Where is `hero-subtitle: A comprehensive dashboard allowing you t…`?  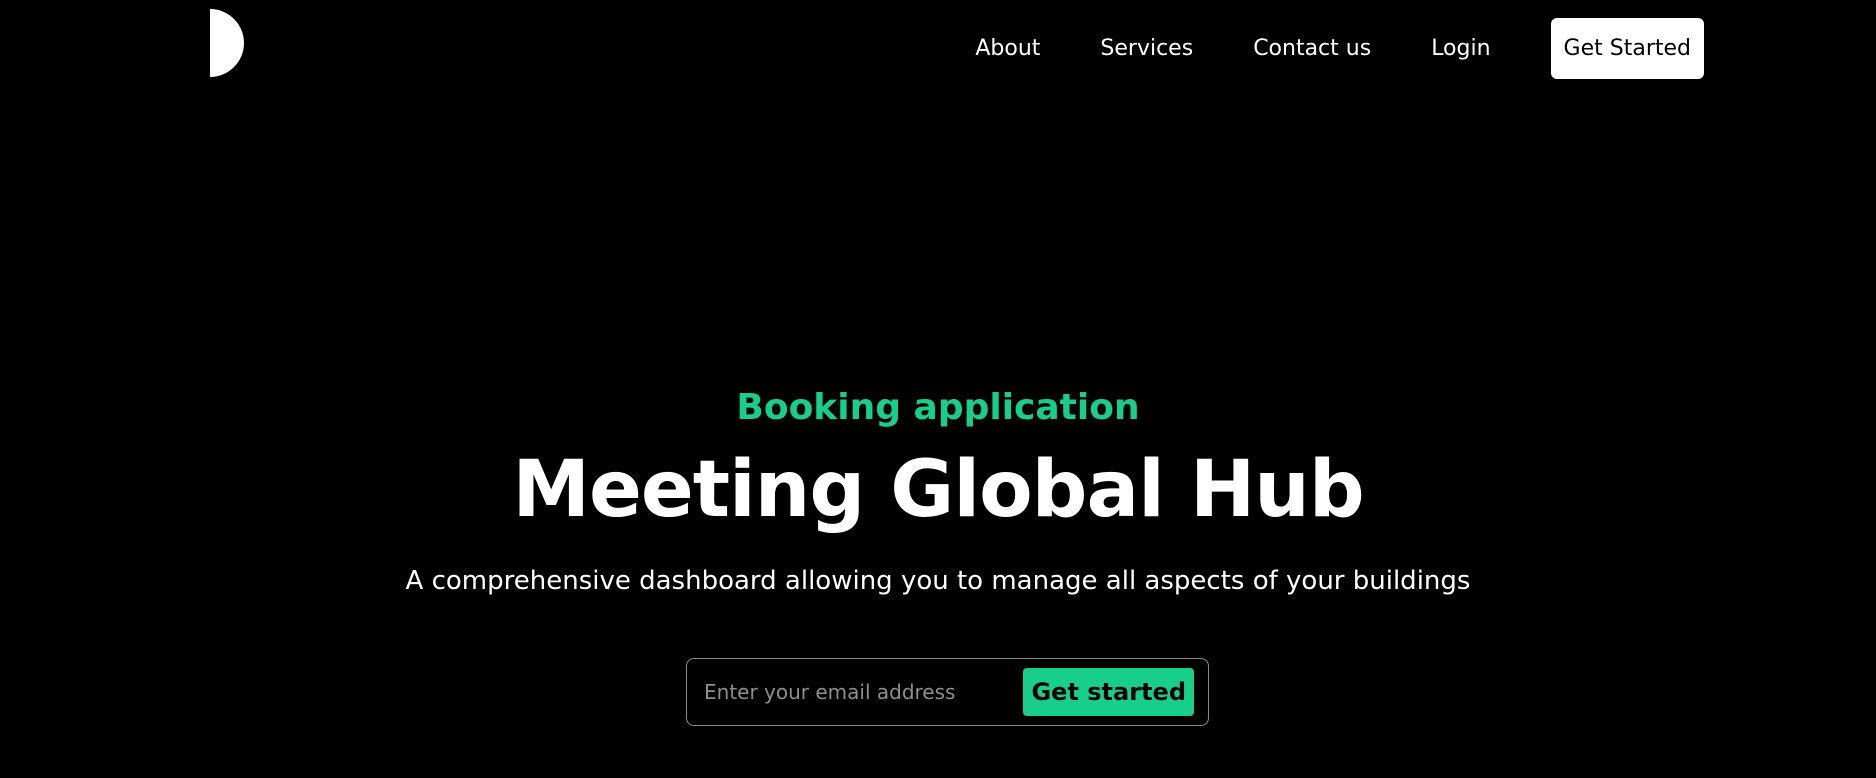
hero-subtitle: A comprehensive dashboard allowing you t… is located at coordinates (938, 581).